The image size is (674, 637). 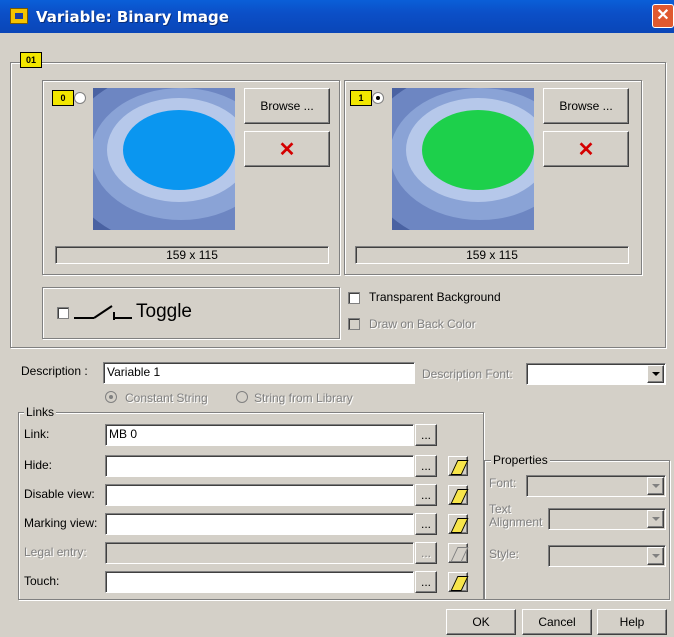 What do you see at coordinates (492, 255) in the screenshot?
I see `state1-image-size: 159 x 115` at bounding box center [492, 255].